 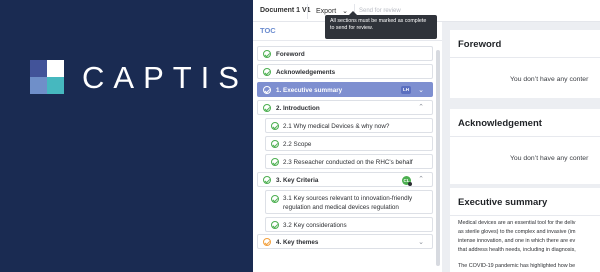 What do you see at coordinates (309, 90) in the screenshot?
I see `toc-item-label: 1. Executive summary` at bounding box center [309, 90].